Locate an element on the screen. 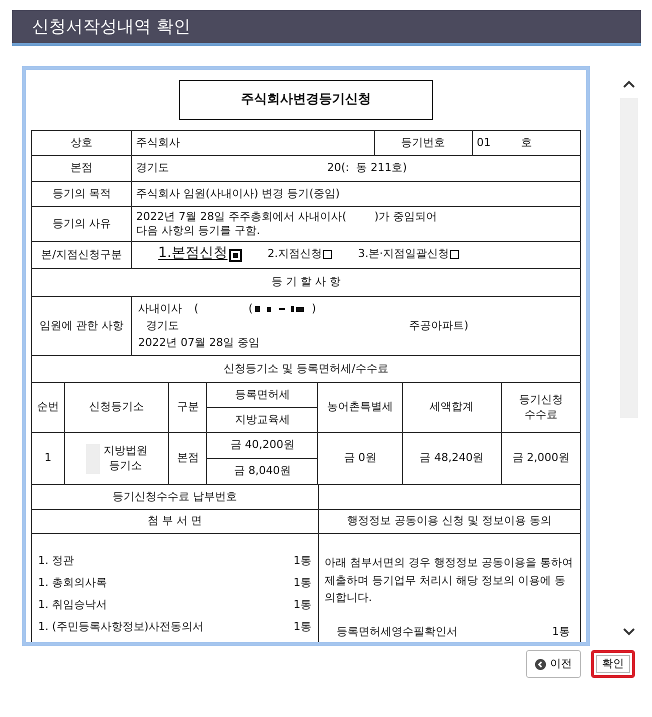 The width and height of the screenshot is (652, 717). field-value: 01 is located at coordinates (483, 142).